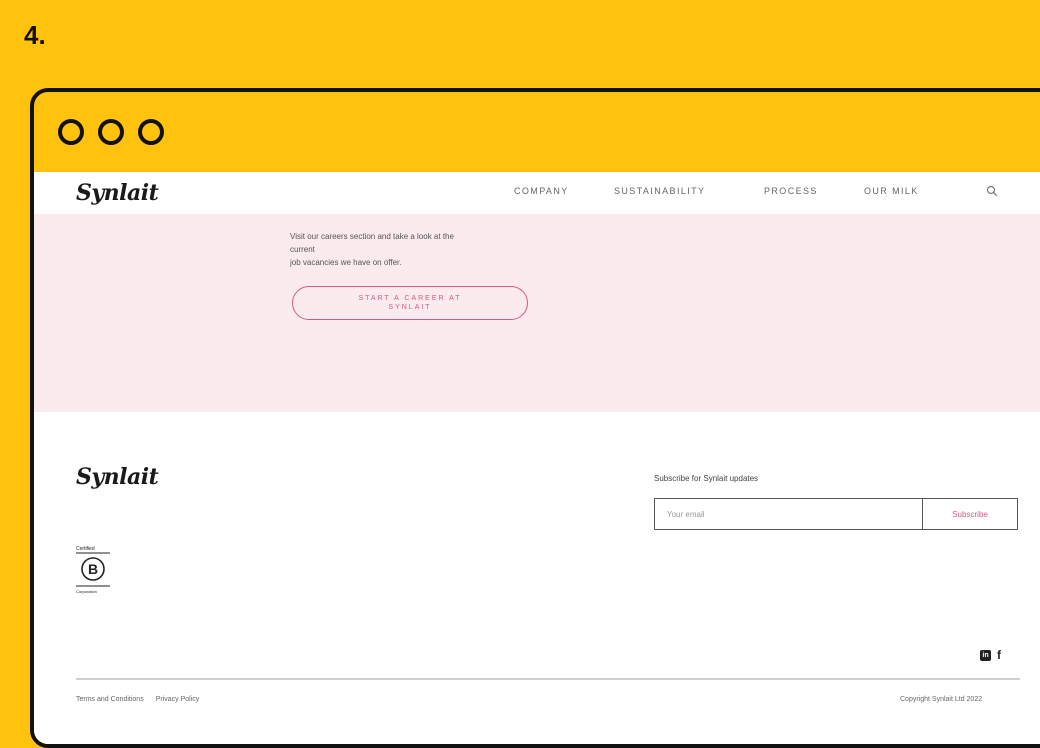 This screenshot has width=1040, height=748. What do you see at coordinates (117, 193) in the screenshot?
I see `site-logo: Synlait` at bounding box center [117, 193].